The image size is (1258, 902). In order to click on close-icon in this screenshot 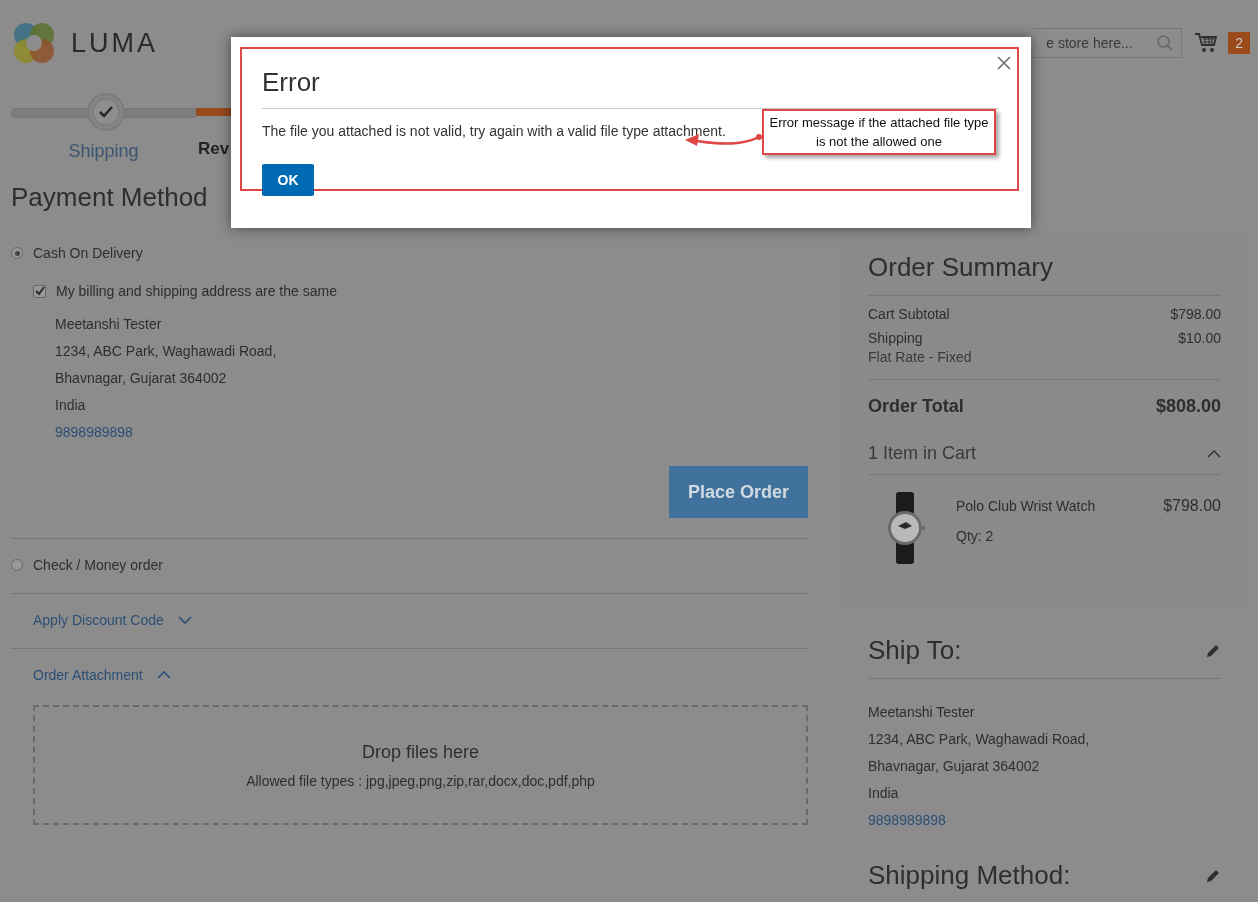, I will do `click(1004, 63)`.